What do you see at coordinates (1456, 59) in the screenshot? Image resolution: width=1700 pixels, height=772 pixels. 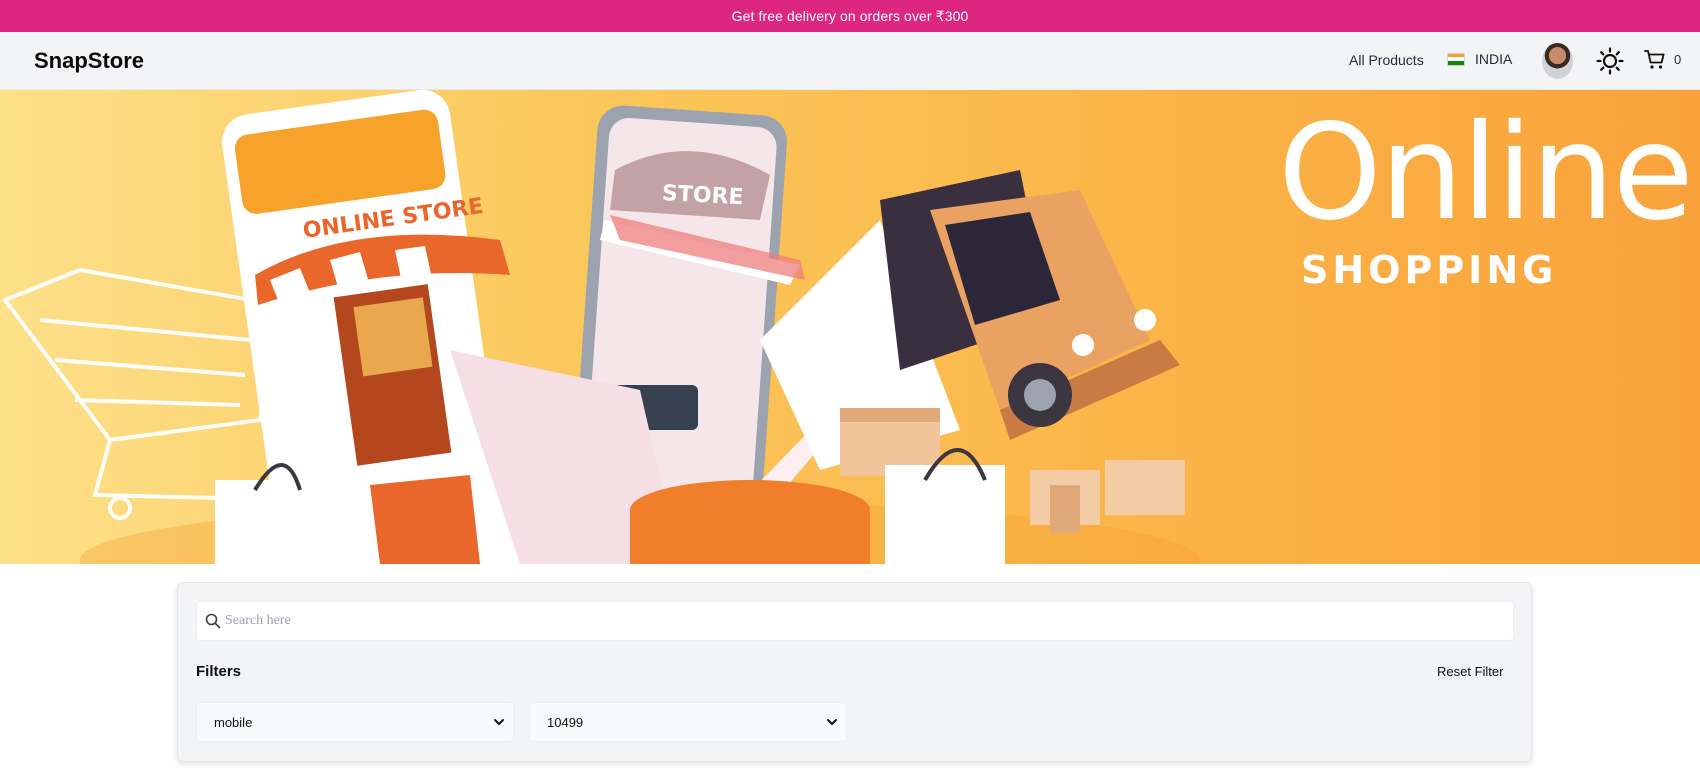 I see `flag-india-icon` at bounding box center [1456, 59].